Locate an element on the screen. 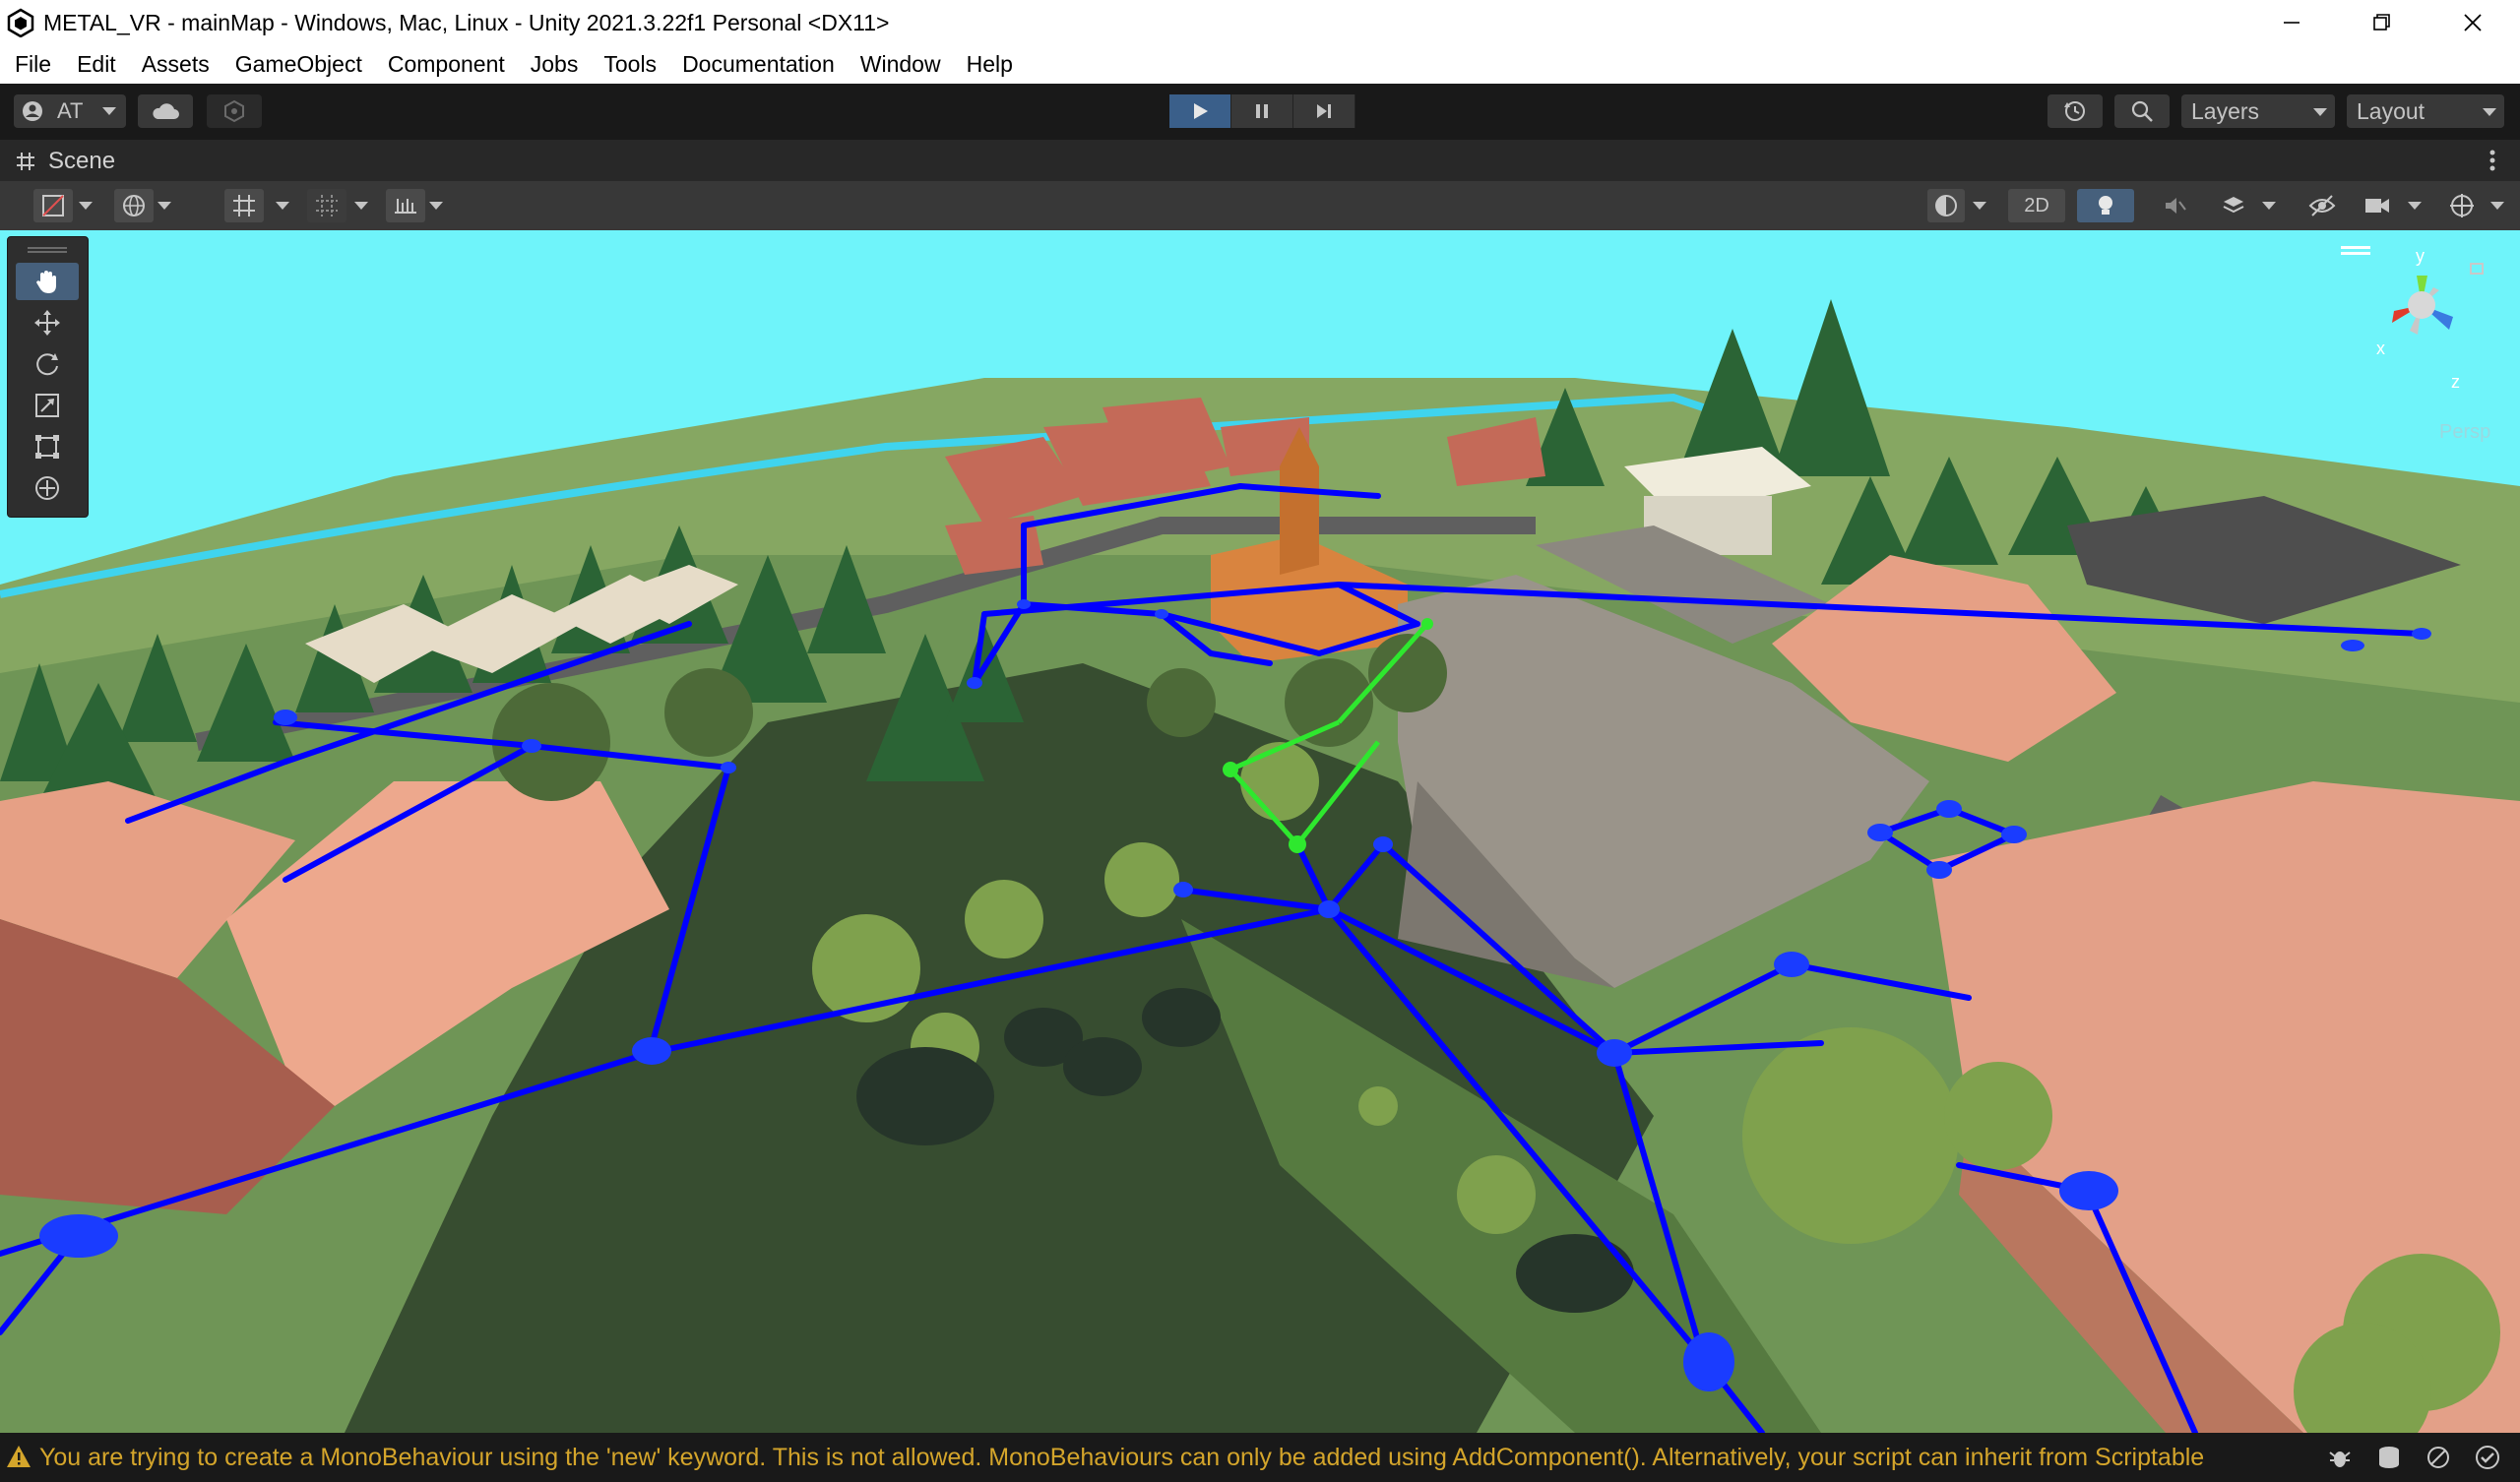 Image resolution: width=2520 pixels, height=1482 pixels. hand-icon is located at coordinates (46, 282).